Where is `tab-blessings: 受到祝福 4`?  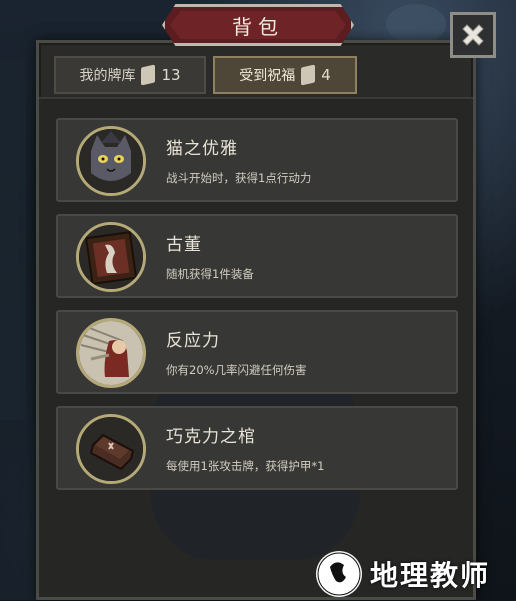
tab-blessings: 受到祝福 4 is located at coordinates (285, 75).